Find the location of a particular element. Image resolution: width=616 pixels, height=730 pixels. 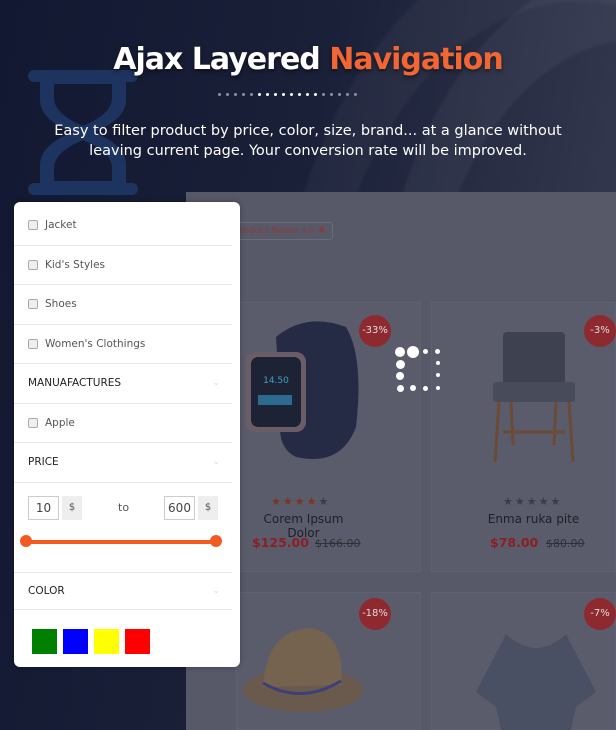

filter-option-kids-styles: Kid's Styles is located at coordinates (123, 265).